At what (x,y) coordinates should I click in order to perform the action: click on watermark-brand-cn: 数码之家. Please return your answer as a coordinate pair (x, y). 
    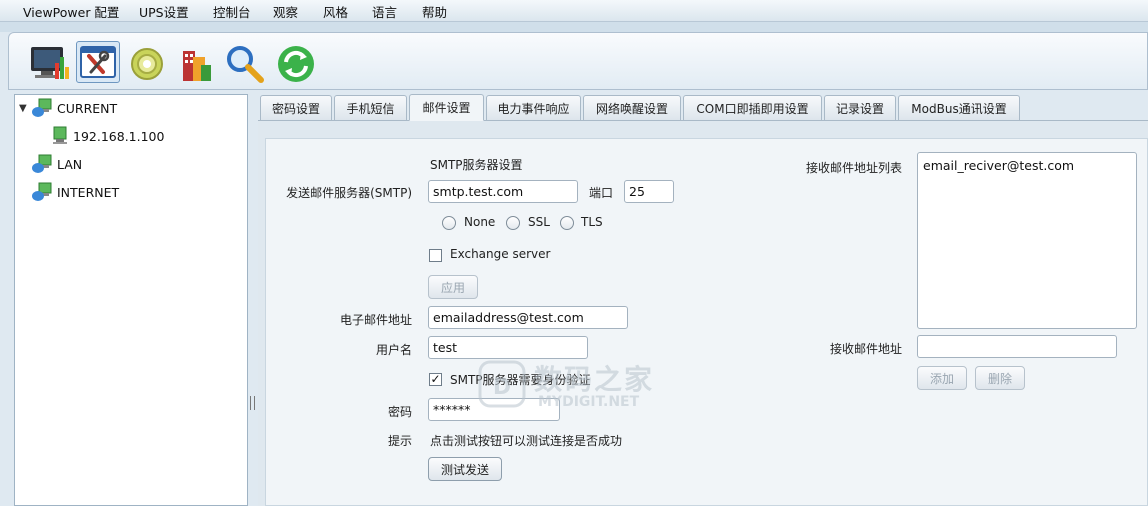
    Looking at the image, I should click on (594, 379).